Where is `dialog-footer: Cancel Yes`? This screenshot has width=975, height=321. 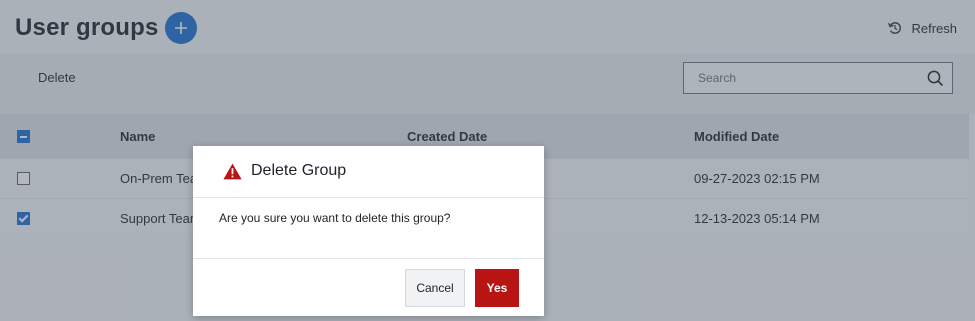 dialog-footer: Cancel Yes is located at coordinates (368, 287).